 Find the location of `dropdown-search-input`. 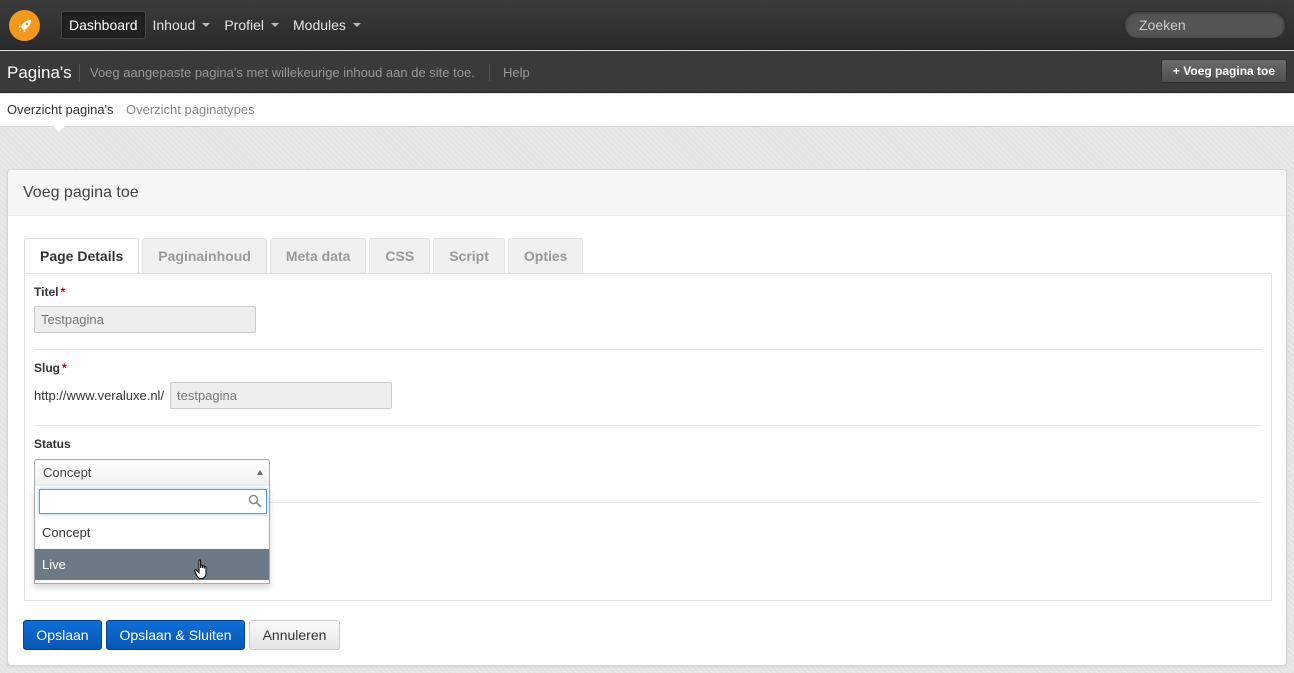

dropdown-search-input is located at coordinates (153, 501).